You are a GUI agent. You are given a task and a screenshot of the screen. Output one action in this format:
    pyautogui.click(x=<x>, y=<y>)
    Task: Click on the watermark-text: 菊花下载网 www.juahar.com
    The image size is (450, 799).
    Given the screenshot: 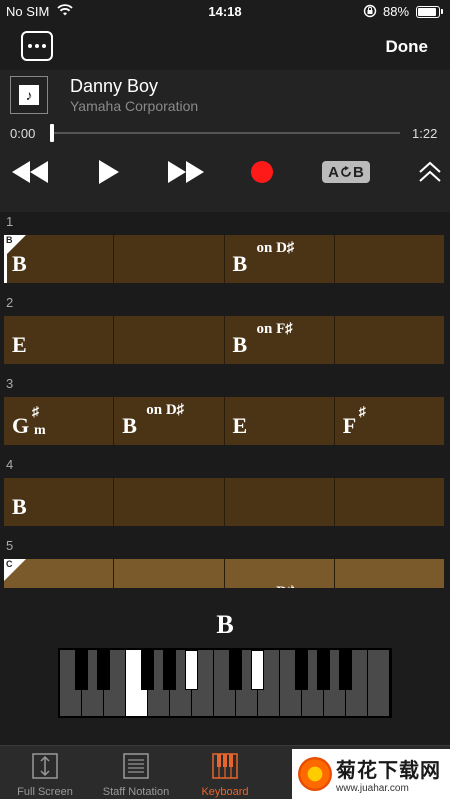 What is the action you would take?
    pyautogui.click(x=388, y=774)
    